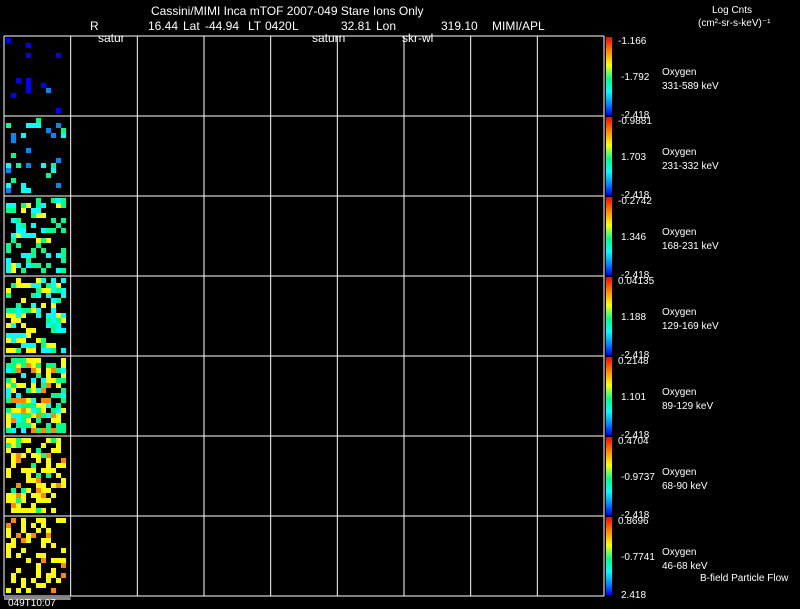 Image resolution: width=800 pixels, height=609 pixels. I want to click on scale-mid-label: 1.101, so click(633, 397).